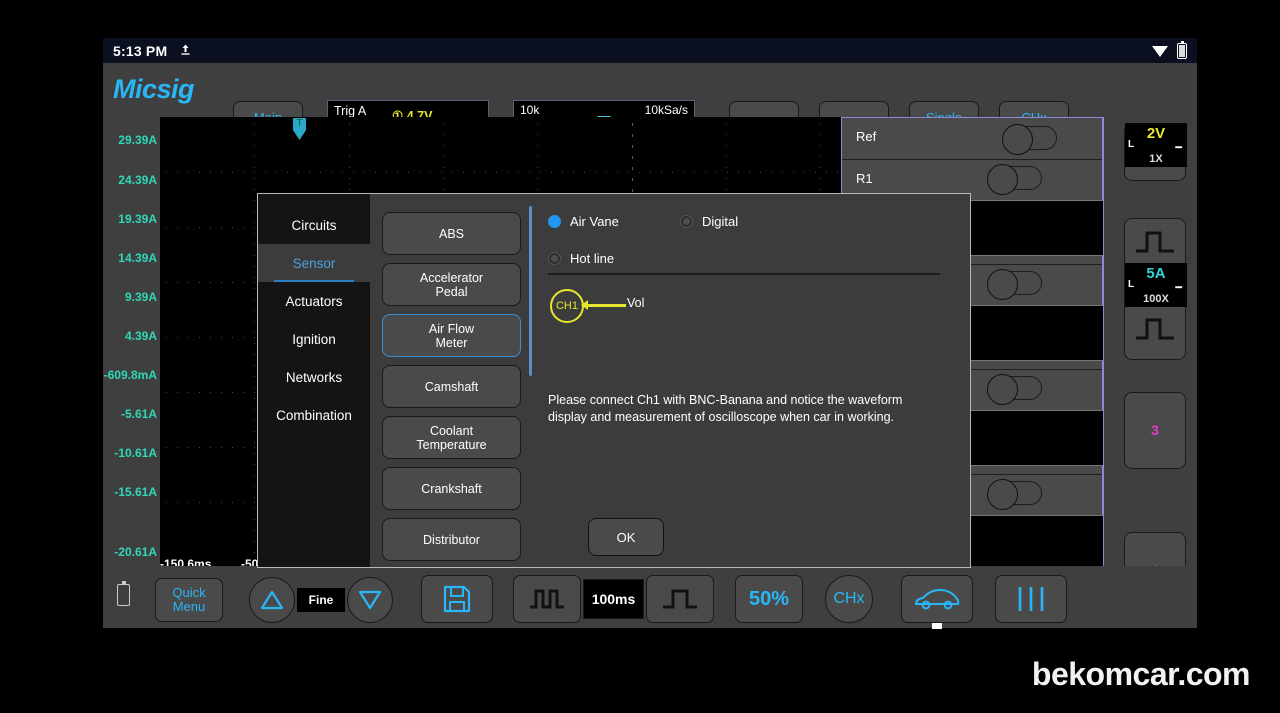  Describe the element at coordinates (1169, 49) in the screenshot. I see `status-bar-icons` at that location.